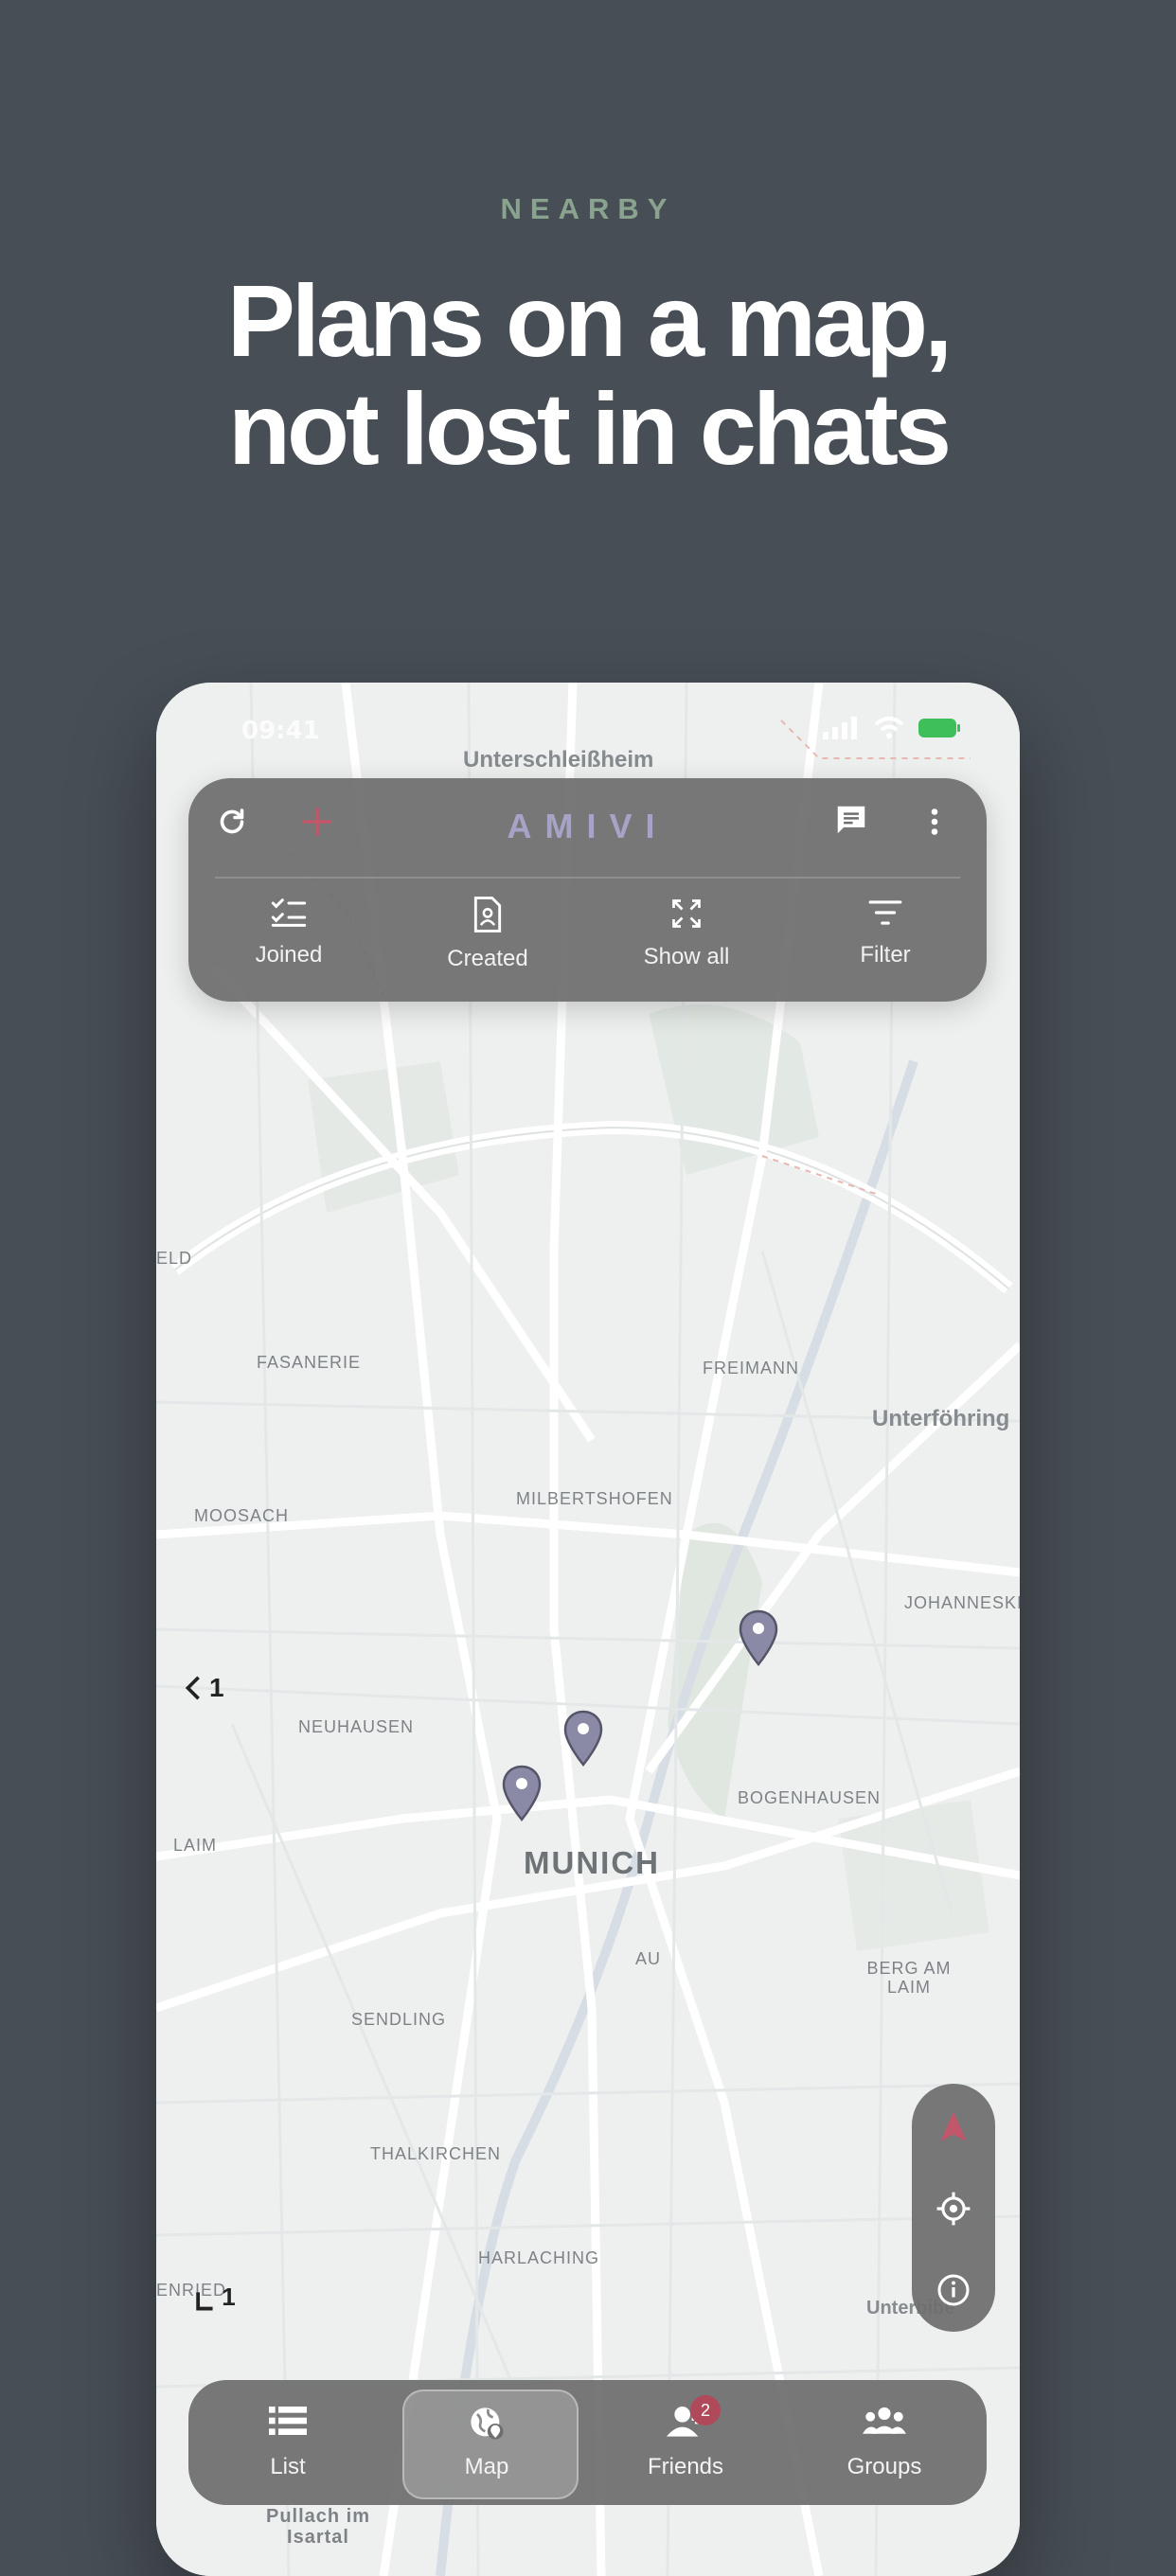  What do you see at coordinates (309, 1363) in the screenshot?
I see `map-label-fasanerie: FASANERIE` at bounding box center [309, 1363].